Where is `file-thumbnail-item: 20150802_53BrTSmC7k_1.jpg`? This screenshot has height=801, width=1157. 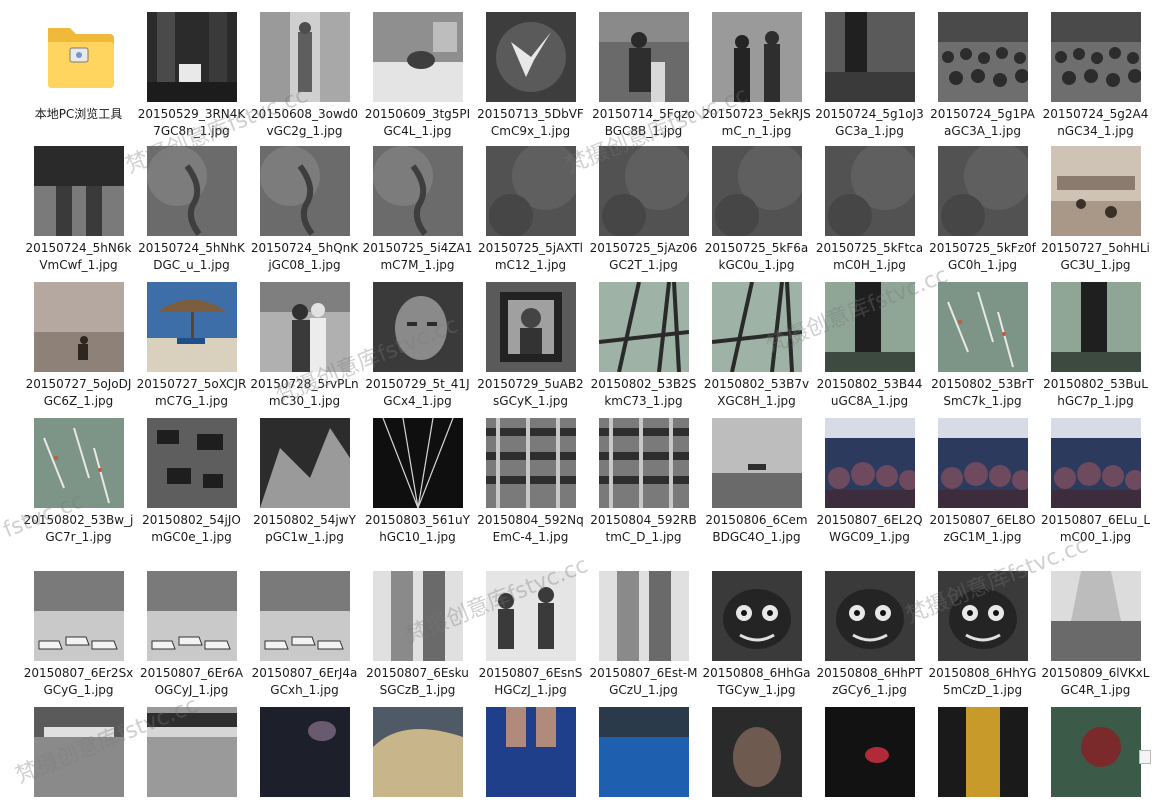
file-thumbnail-item: 20150802_53BrTSmC7k_1.jpg is located at coordinates (982, 346).